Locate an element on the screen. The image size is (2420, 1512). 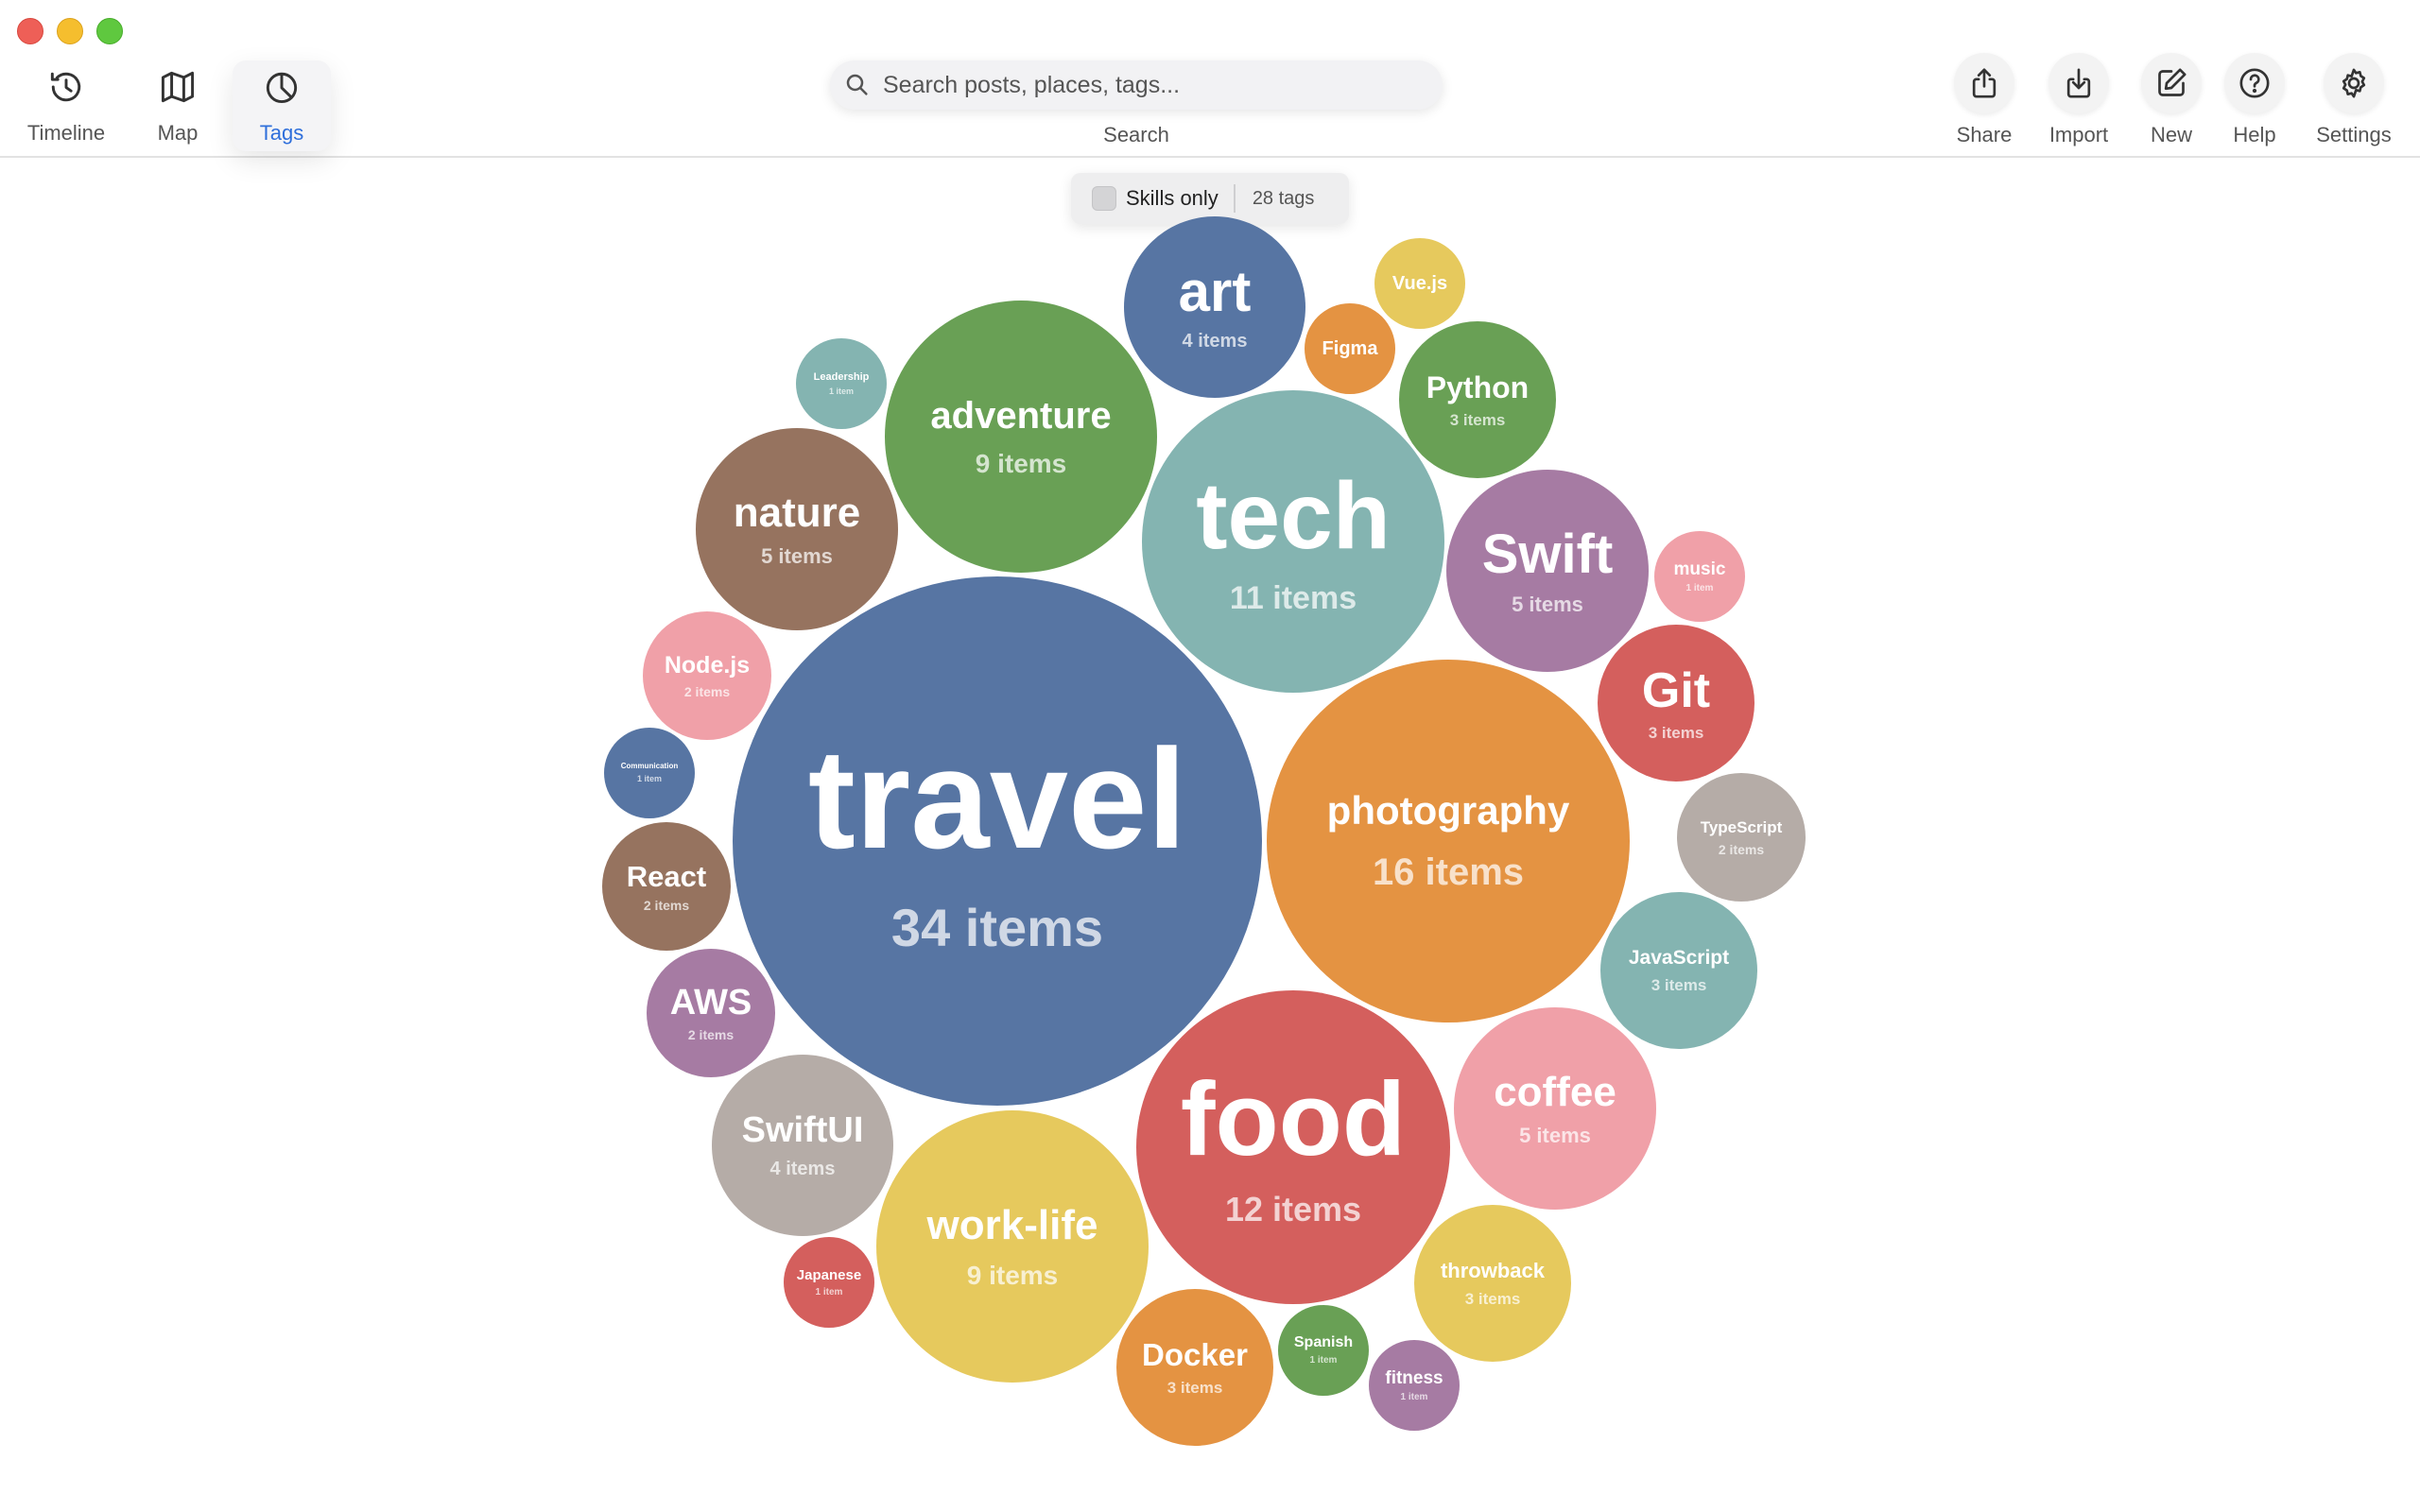
tag-name: art is located at coordinates (1215, 291).